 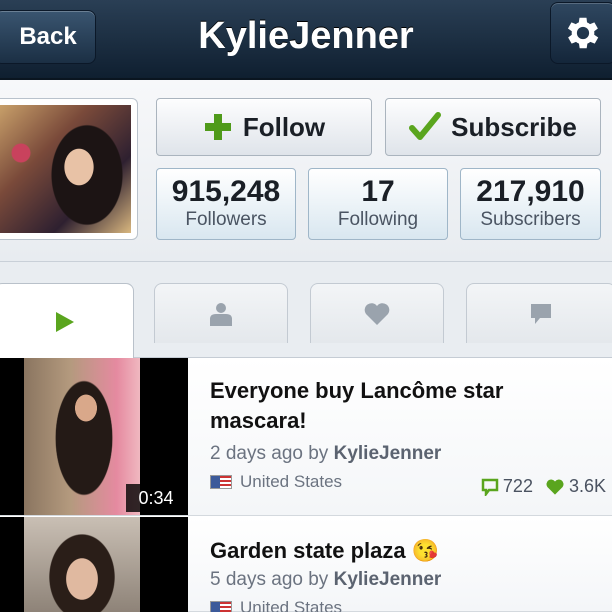 I want to click on navigation-bar: Back KylieJenner, so click(x=306, y=40).